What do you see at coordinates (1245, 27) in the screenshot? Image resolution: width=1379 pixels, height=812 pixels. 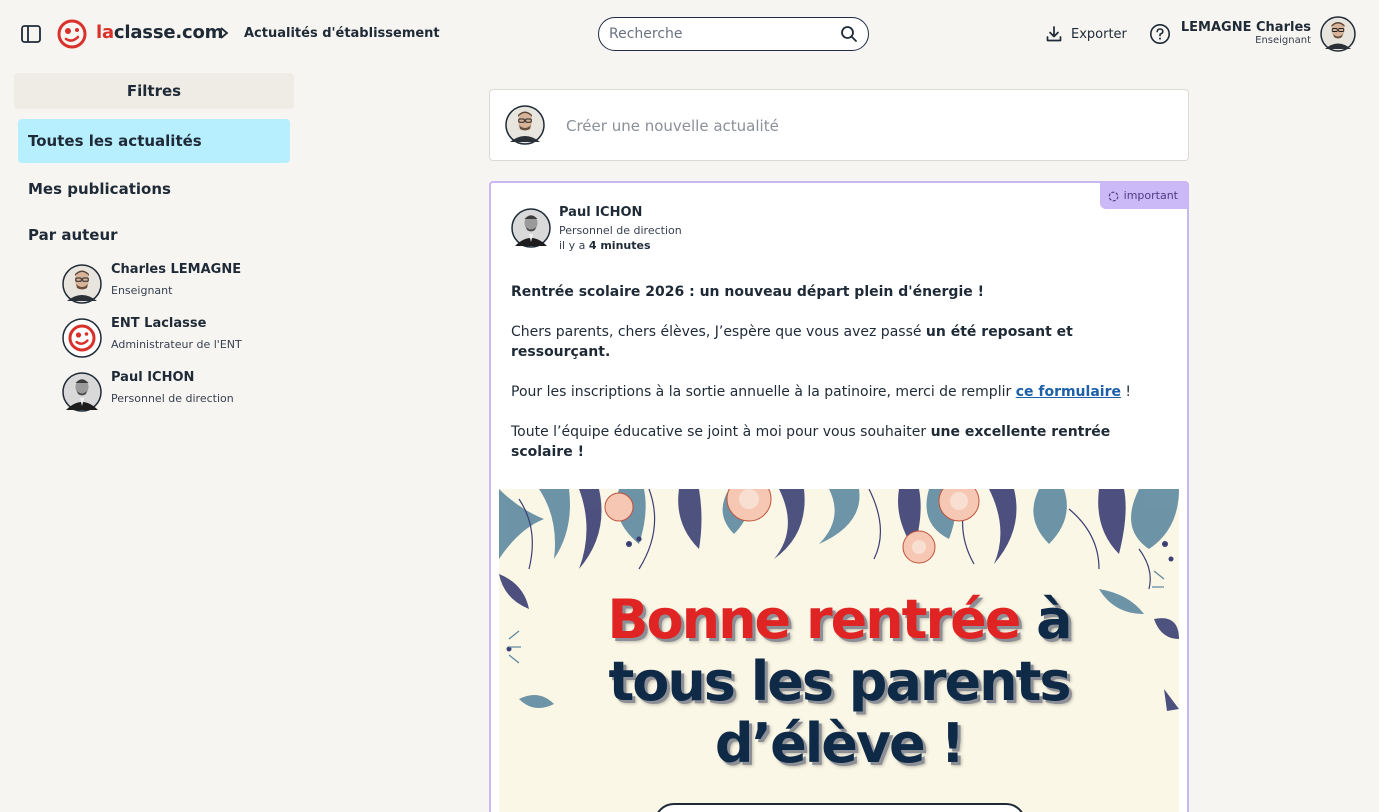 I see `user-name: LEMAGNE Charles` at bounding box center [1245, 27].